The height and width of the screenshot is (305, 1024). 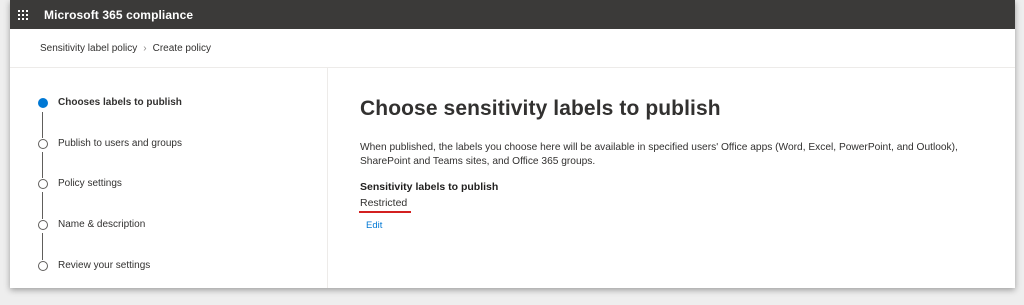 I want to click on step-name-description: Name & description, so click(x=91, y=224).